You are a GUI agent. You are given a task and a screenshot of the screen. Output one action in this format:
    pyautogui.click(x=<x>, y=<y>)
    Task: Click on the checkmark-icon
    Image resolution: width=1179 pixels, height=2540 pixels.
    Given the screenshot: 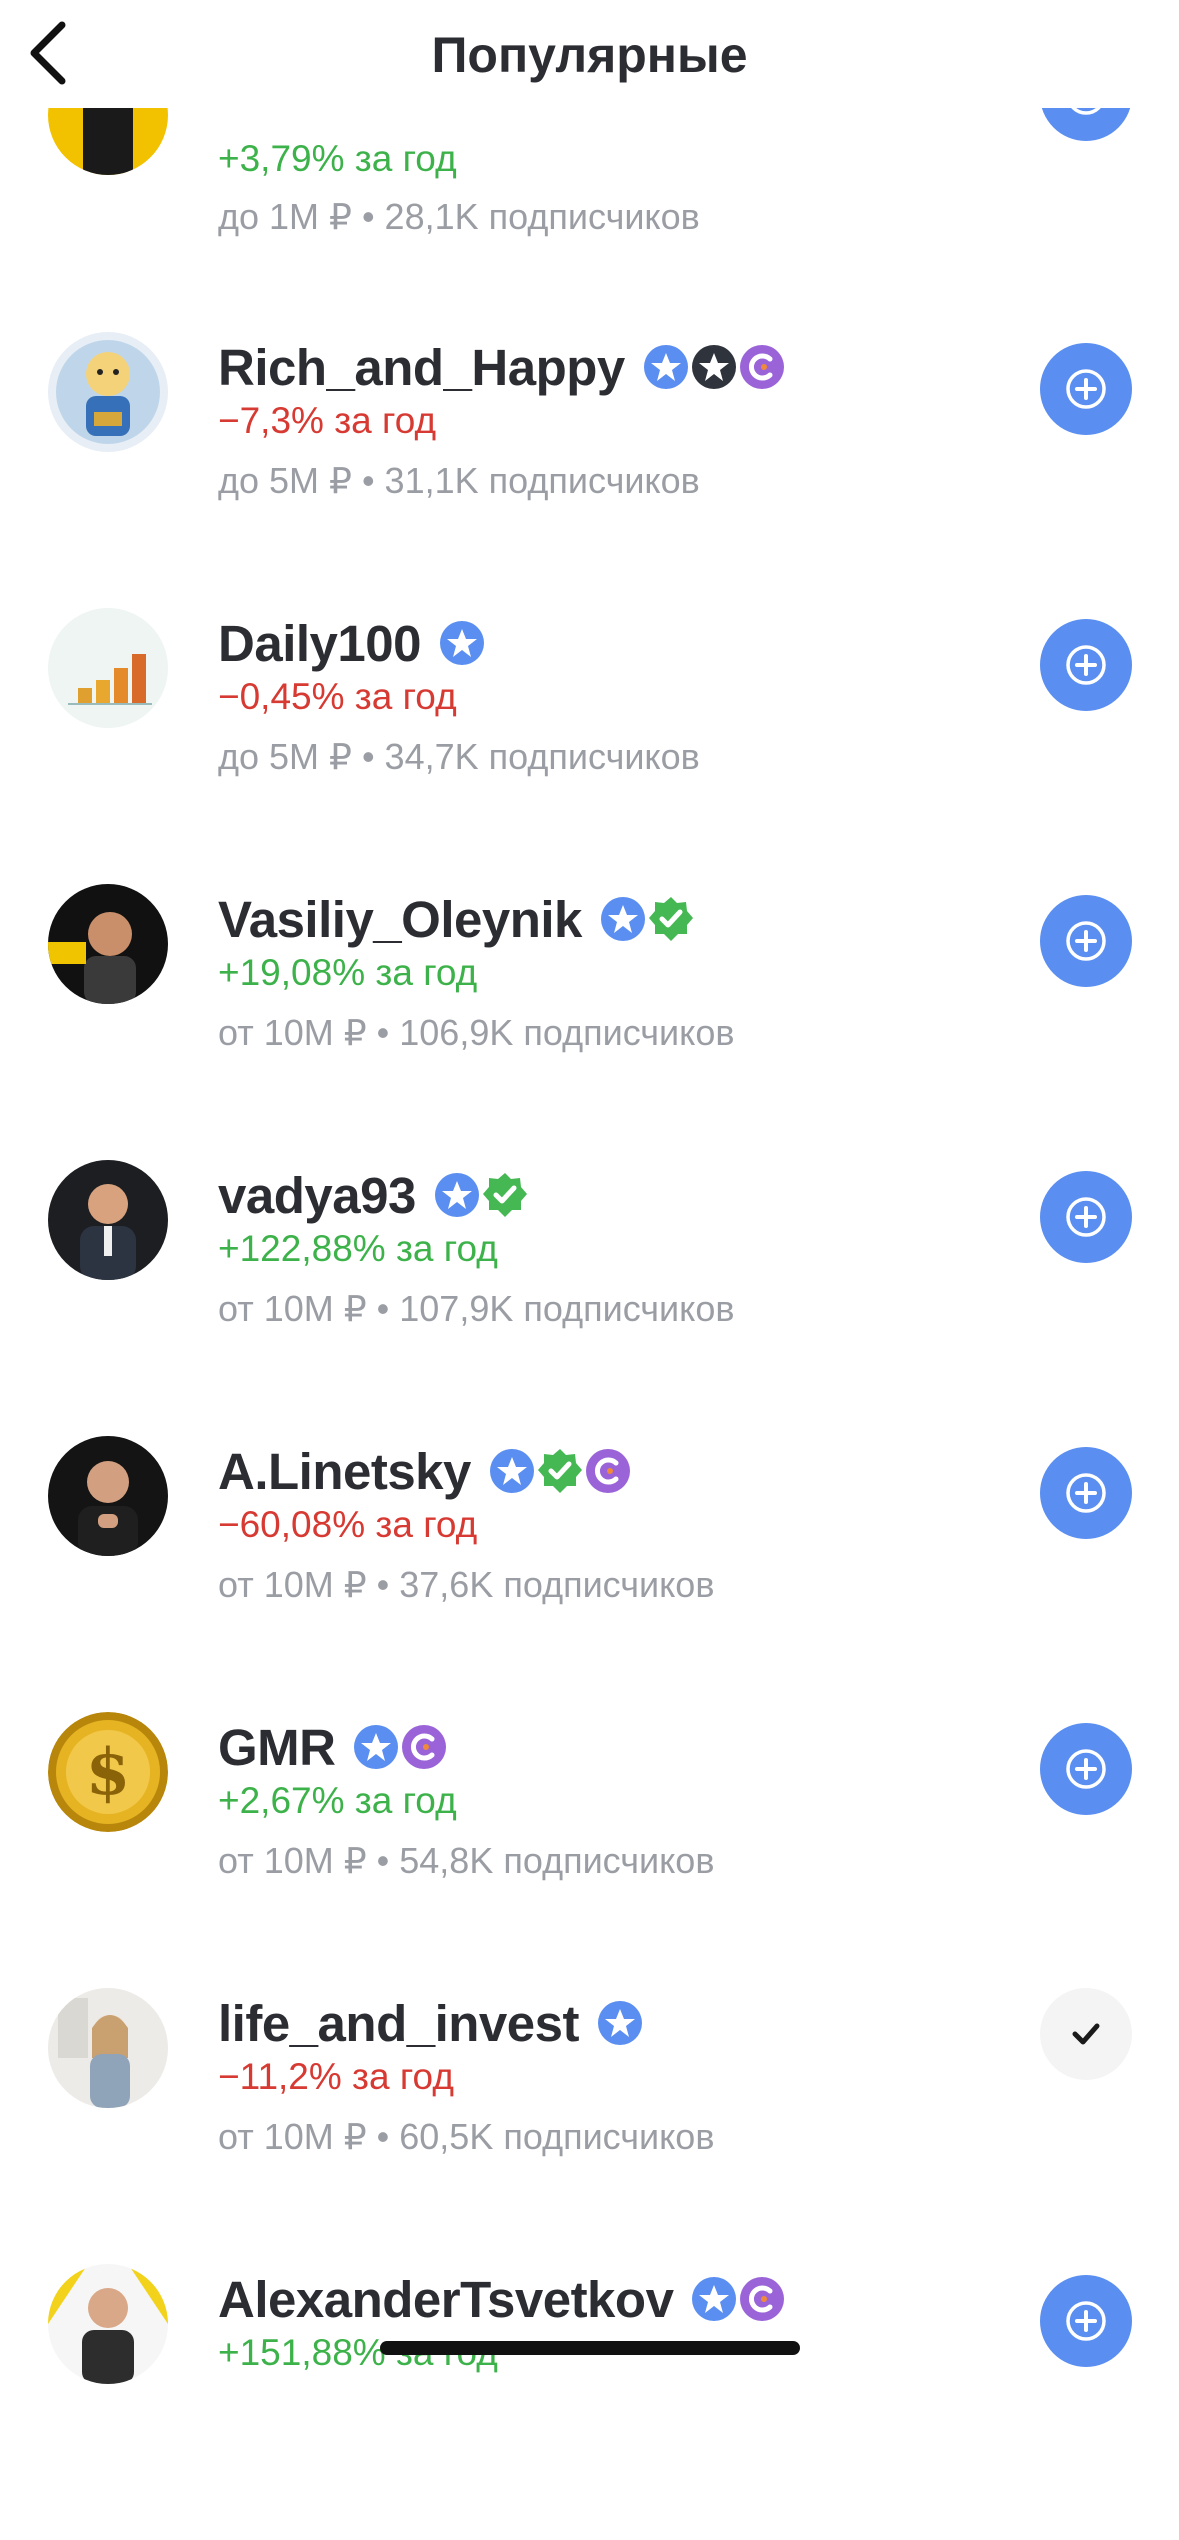 What is the action you would take?
    pyautogui.click(x=1086, y=2034)
    